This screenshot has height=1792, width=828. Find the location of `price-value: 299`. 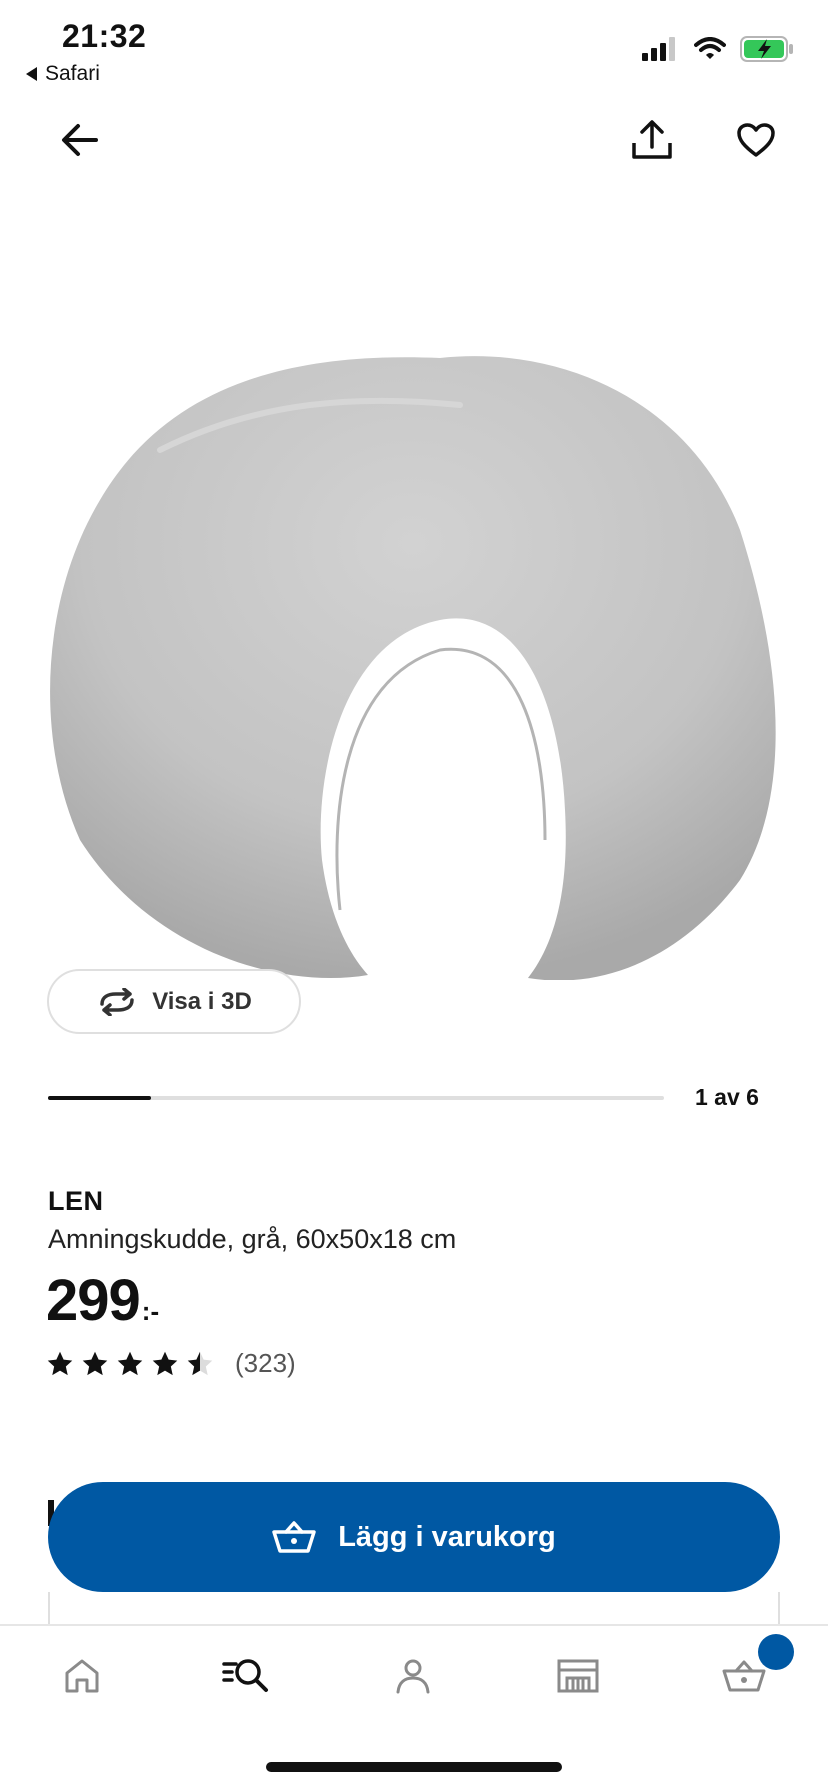

price-value: 299 is located at coordinates (93, 1300).